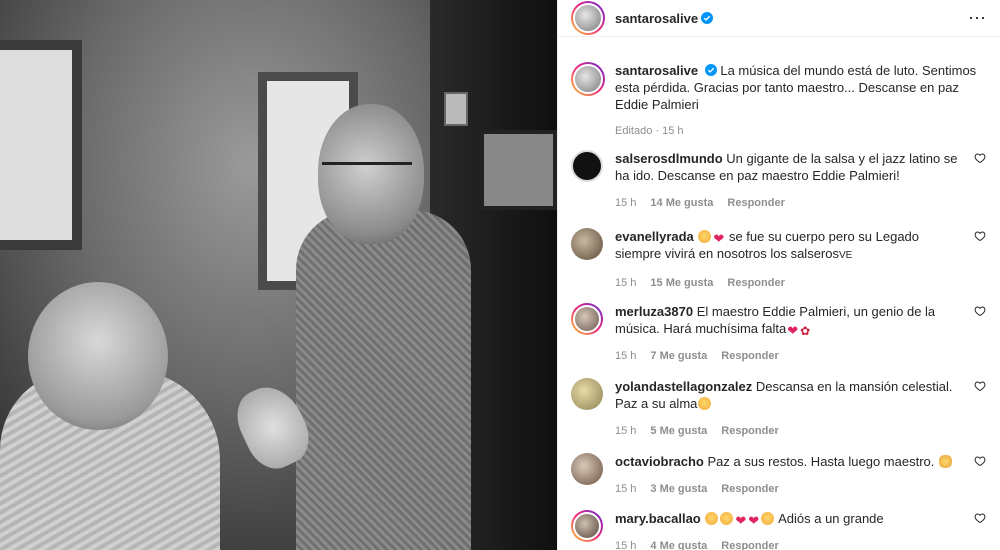  I want to click on caption-username: santarosalive, so click(656, 70).